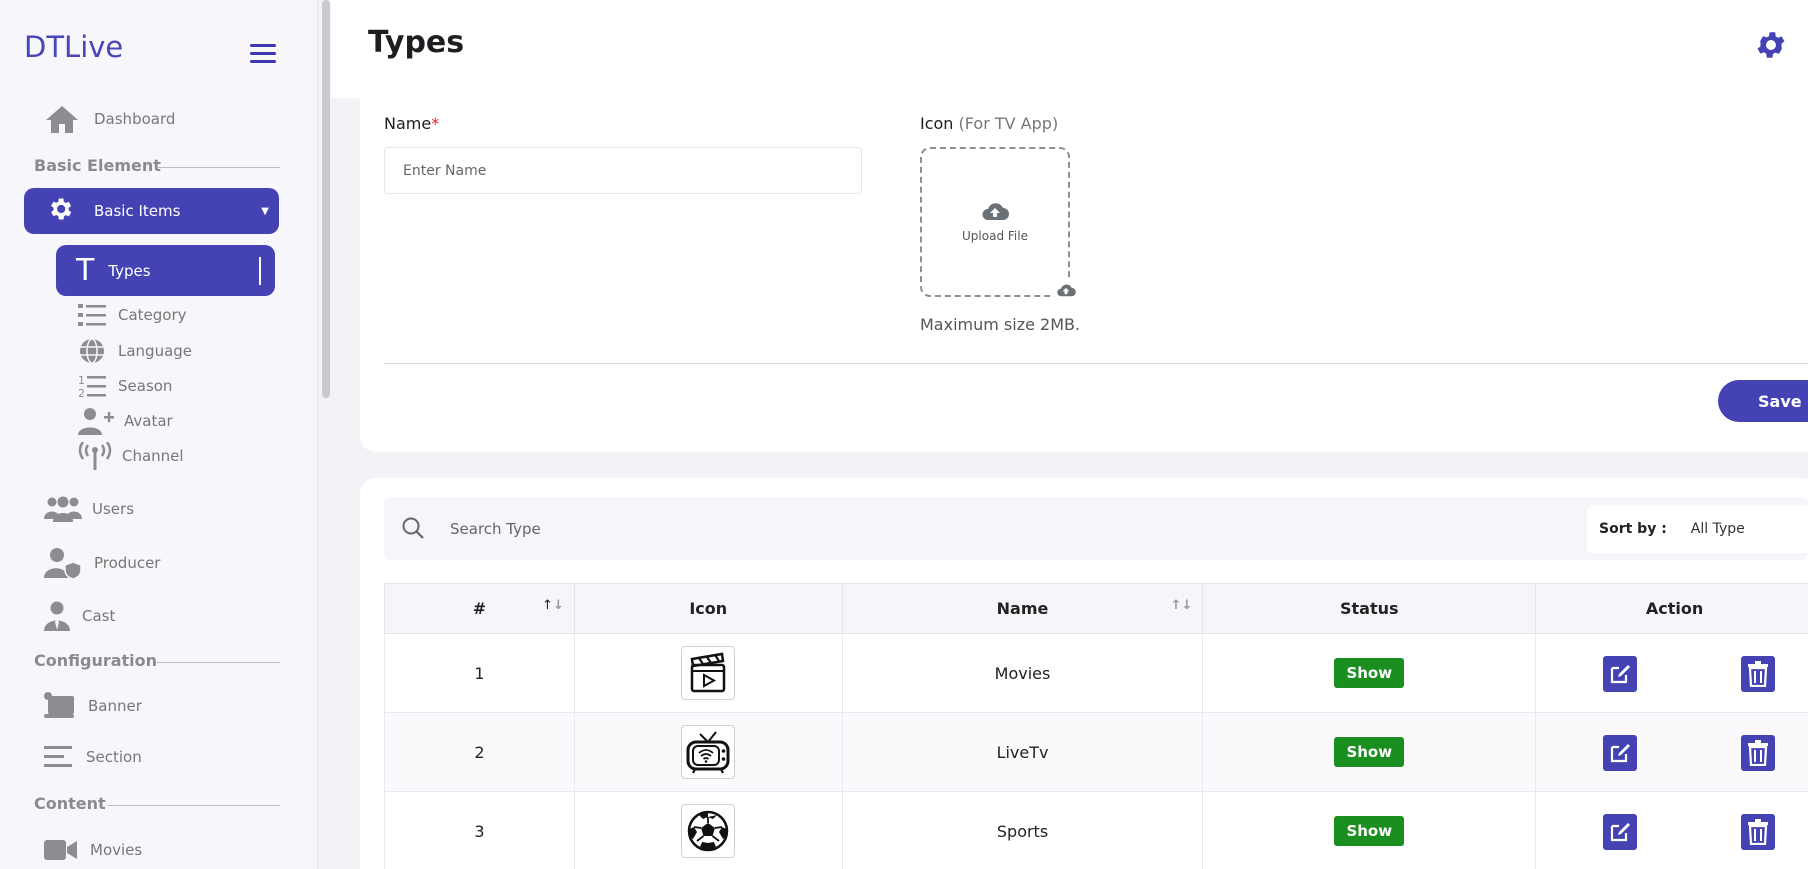 Image resolution: width=1808 pixels, height=869 pixels. Describe the element at coordinates (63, 563) in the screenshot. I see `user-shield-icon` at that location.